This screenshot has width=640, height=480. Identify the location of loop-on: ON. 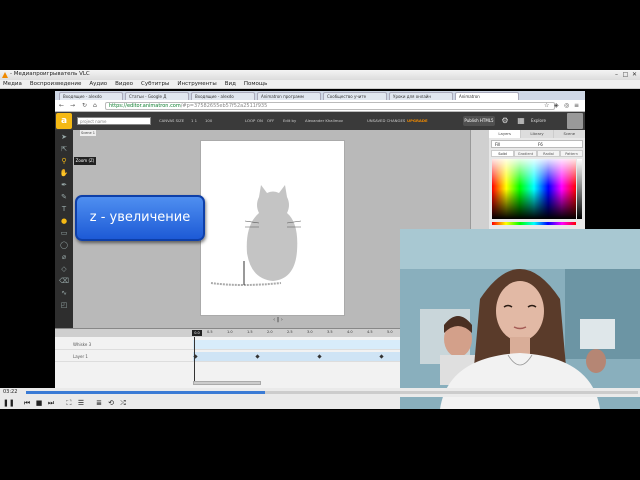
(260, 120).